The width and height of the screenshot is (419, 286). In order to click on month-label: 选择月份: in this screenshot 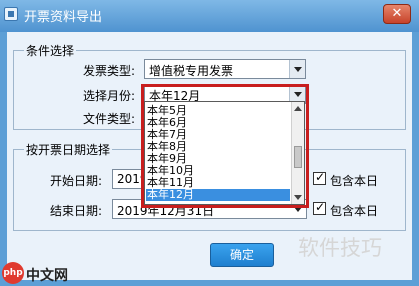, I will do `click(109, 96)`.